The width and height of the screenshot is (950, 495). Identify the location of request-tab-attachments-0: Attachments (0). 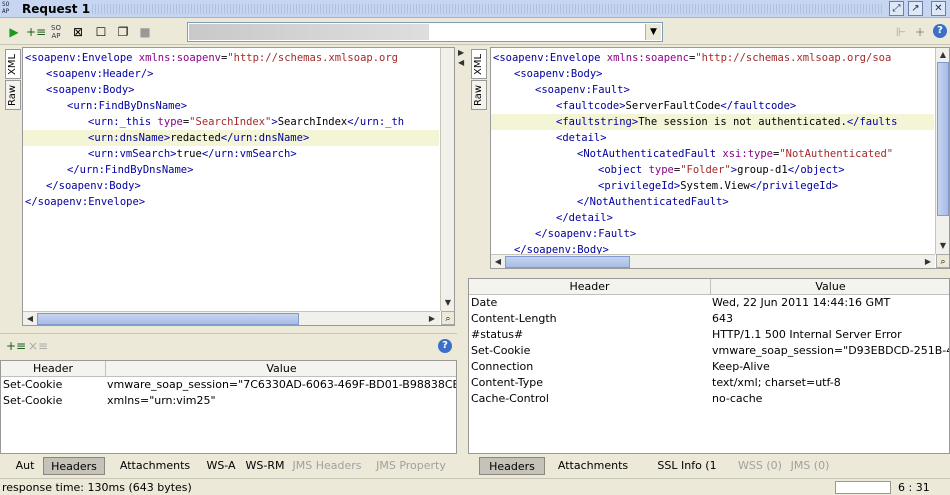
(155, 473).